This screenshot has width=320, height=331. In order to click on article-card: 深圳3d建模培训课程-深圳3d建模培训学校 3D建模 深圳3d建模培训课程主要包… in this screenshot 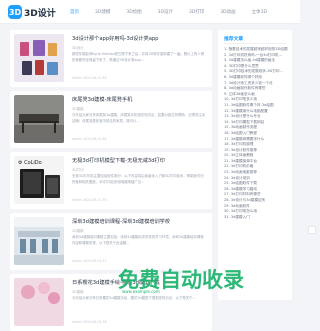, I will do `click(111, 241)`.